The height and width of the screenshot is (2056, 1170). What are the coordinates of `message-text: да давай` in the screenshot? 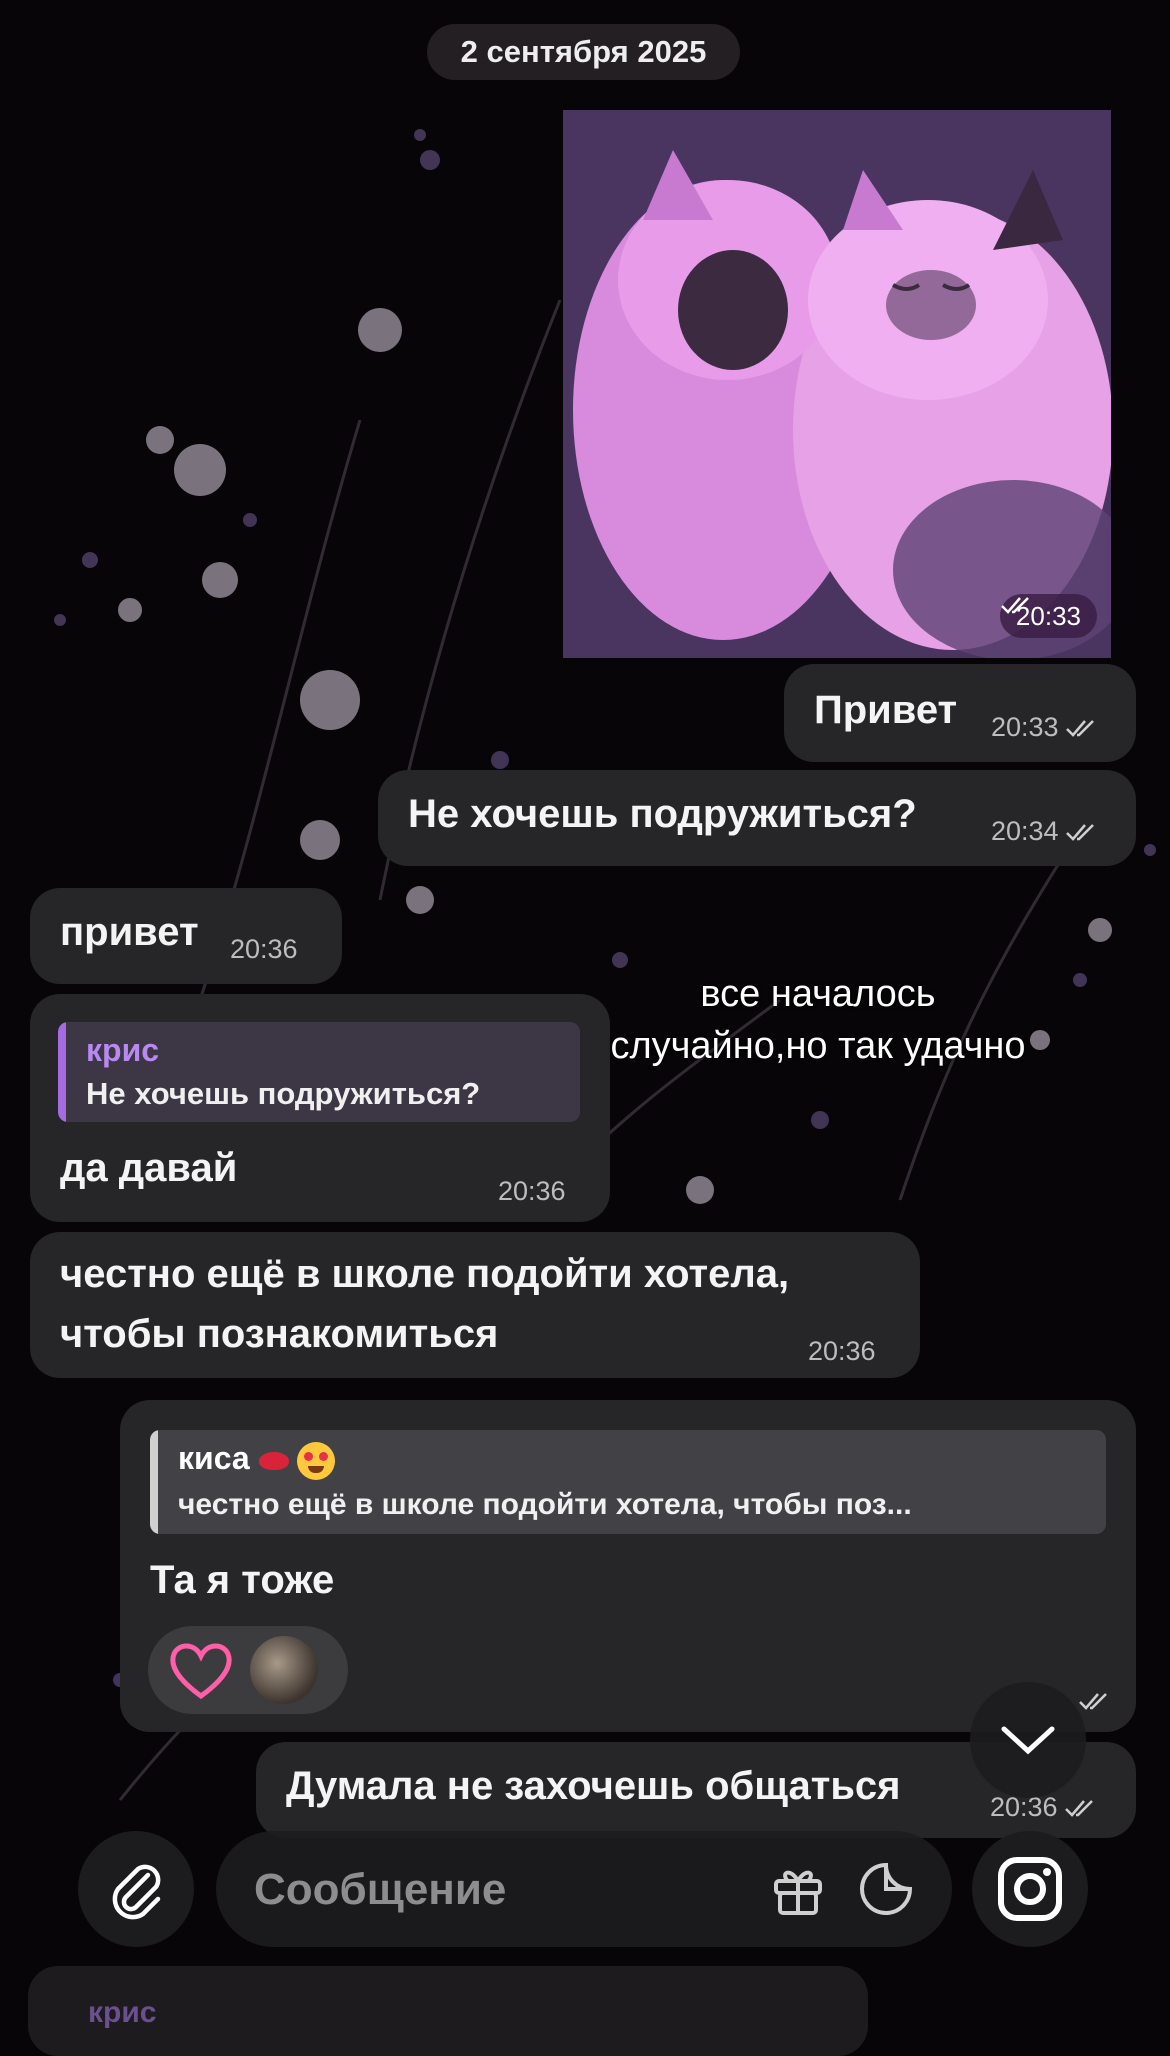 It's located at (149, 1168).